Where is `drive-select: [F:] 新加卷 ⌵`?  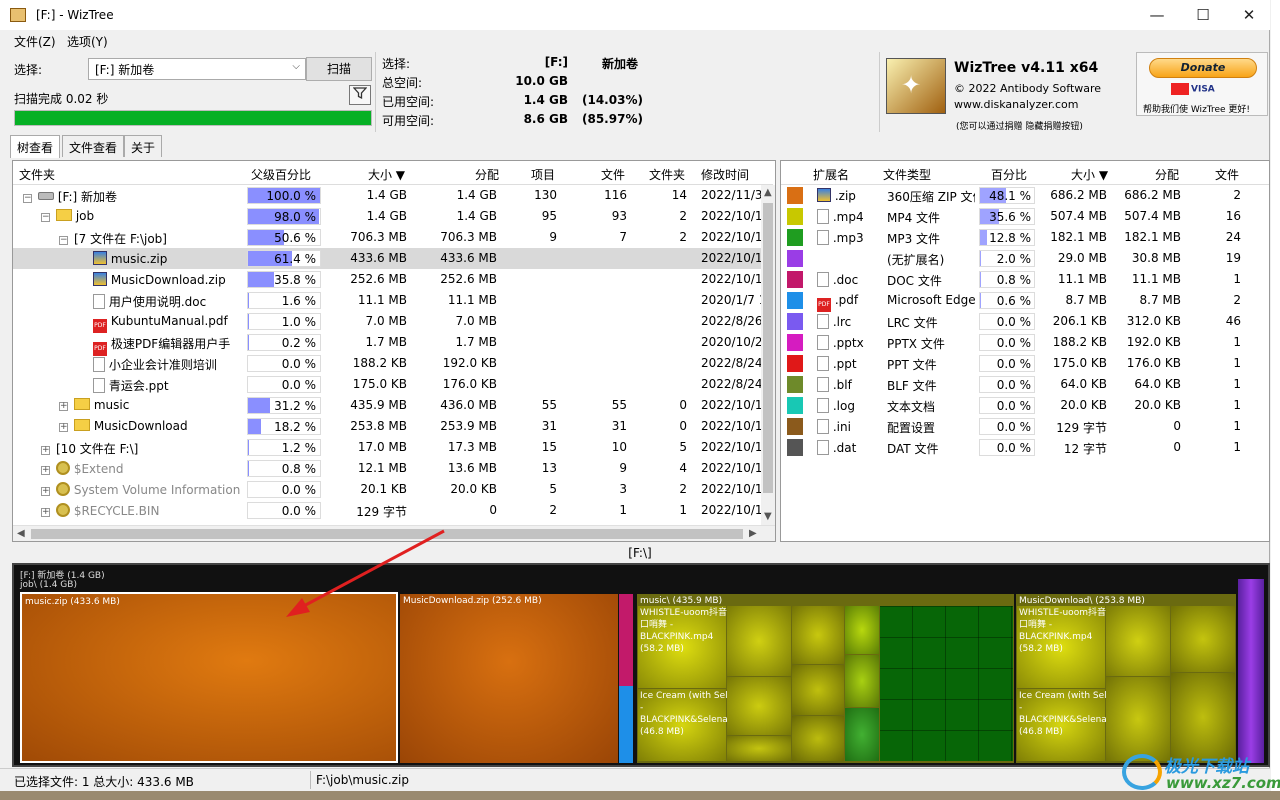 drive-select: [F:] 新加卷 ⌵ is located at coordinates (197, 69).